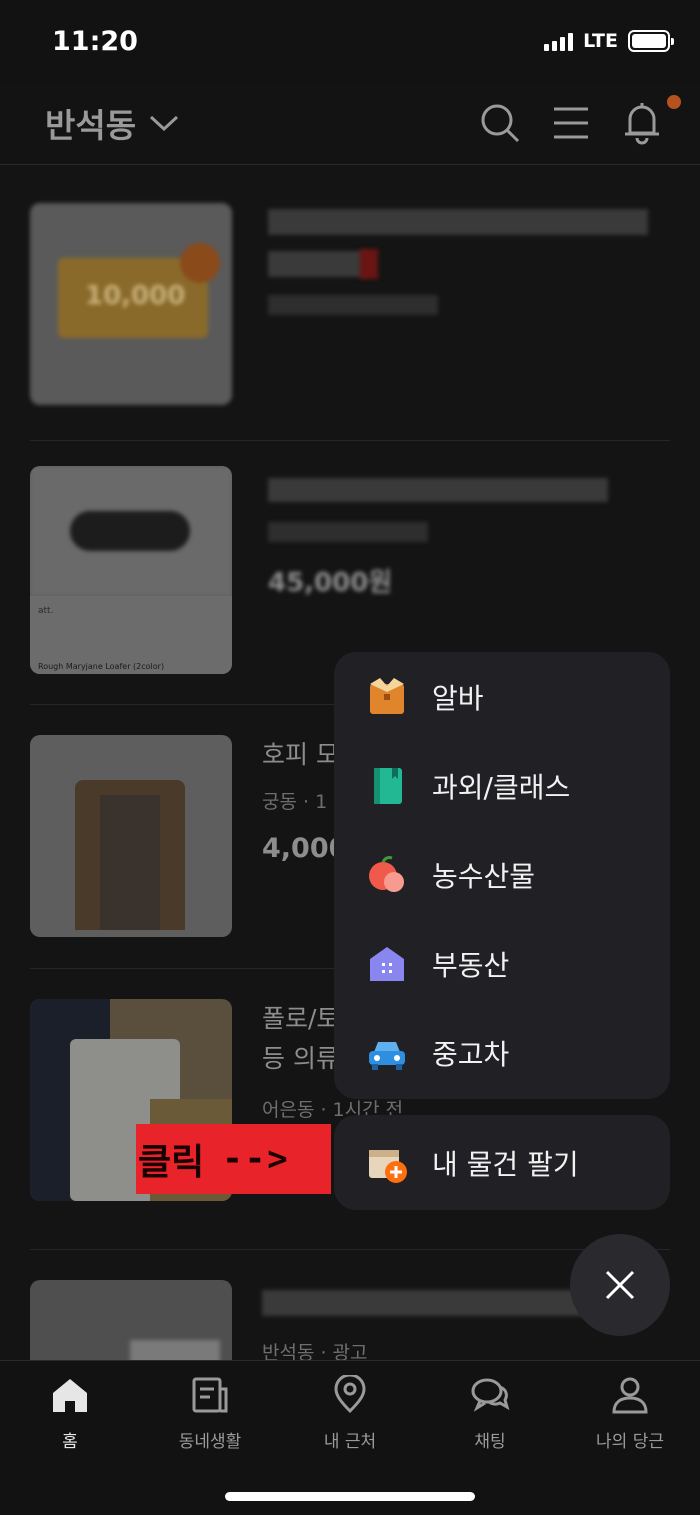 This screenshot has height=1515, width=700. I want to click on menu-item-real-estate: 부동산, so click(502, 963).